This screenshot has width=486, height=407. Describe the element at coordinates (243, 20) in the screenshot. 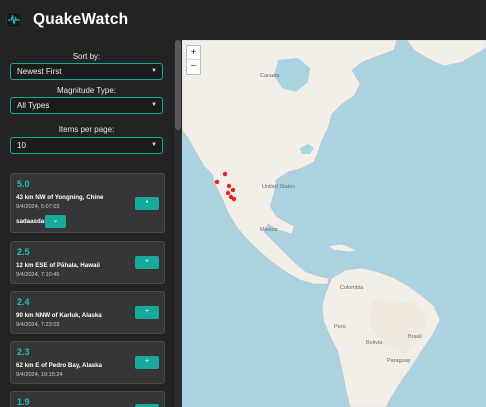

I see `app-header: QuakeWatch` at that location.